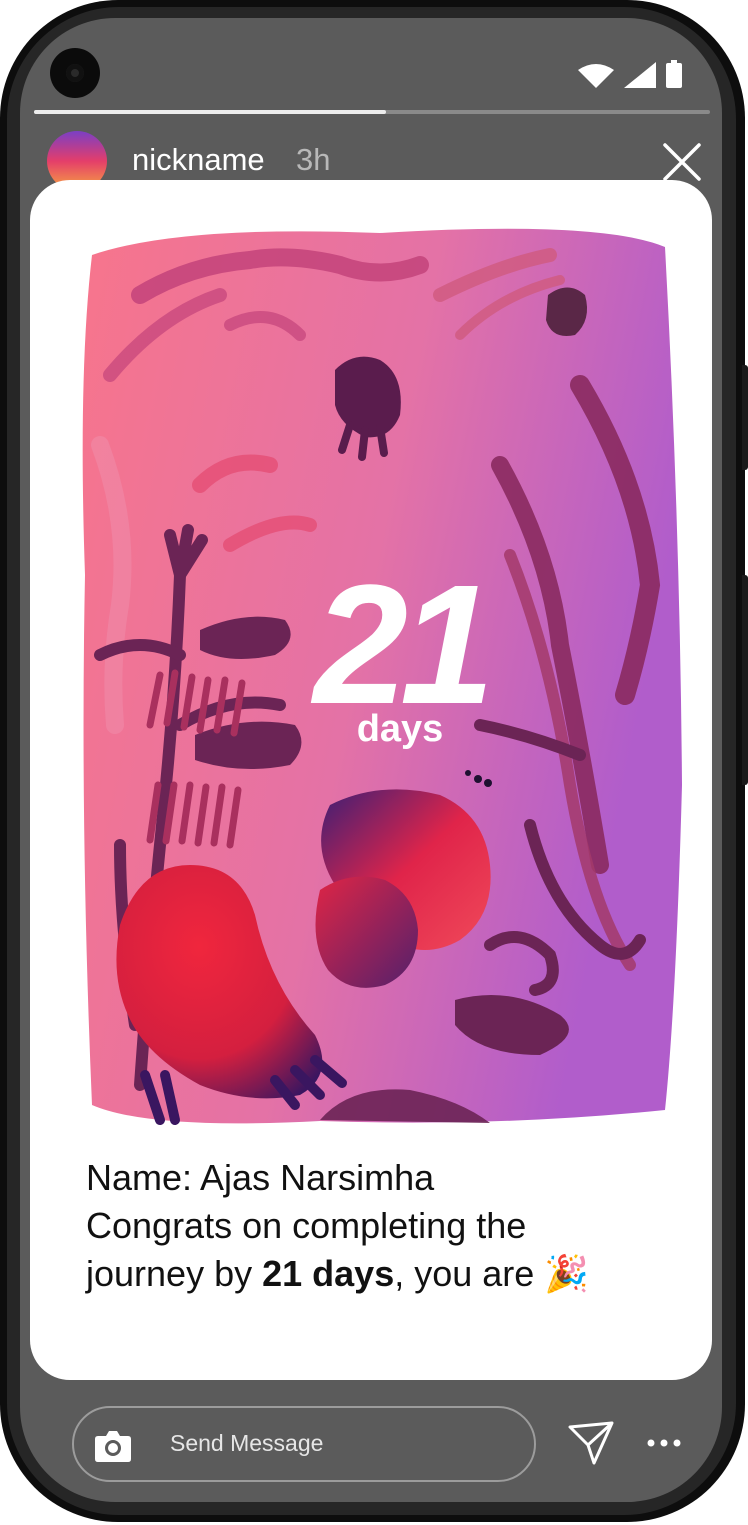 This screenshot has width=748, height=1525. I want to click on front-camera, so click(75, 73).